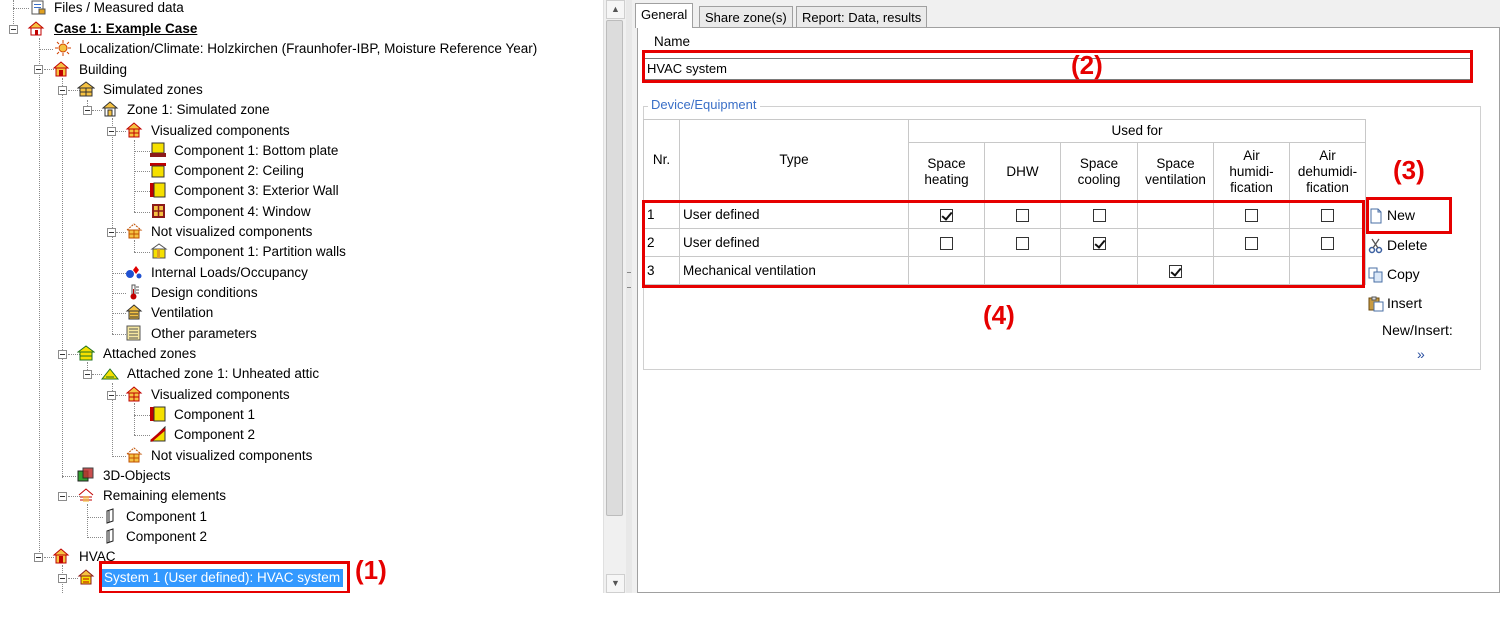  What do you see at coordinates (38, 557) in the screenshot?
I see `expand-toggle-hvac` at bounding box center [38, 557].